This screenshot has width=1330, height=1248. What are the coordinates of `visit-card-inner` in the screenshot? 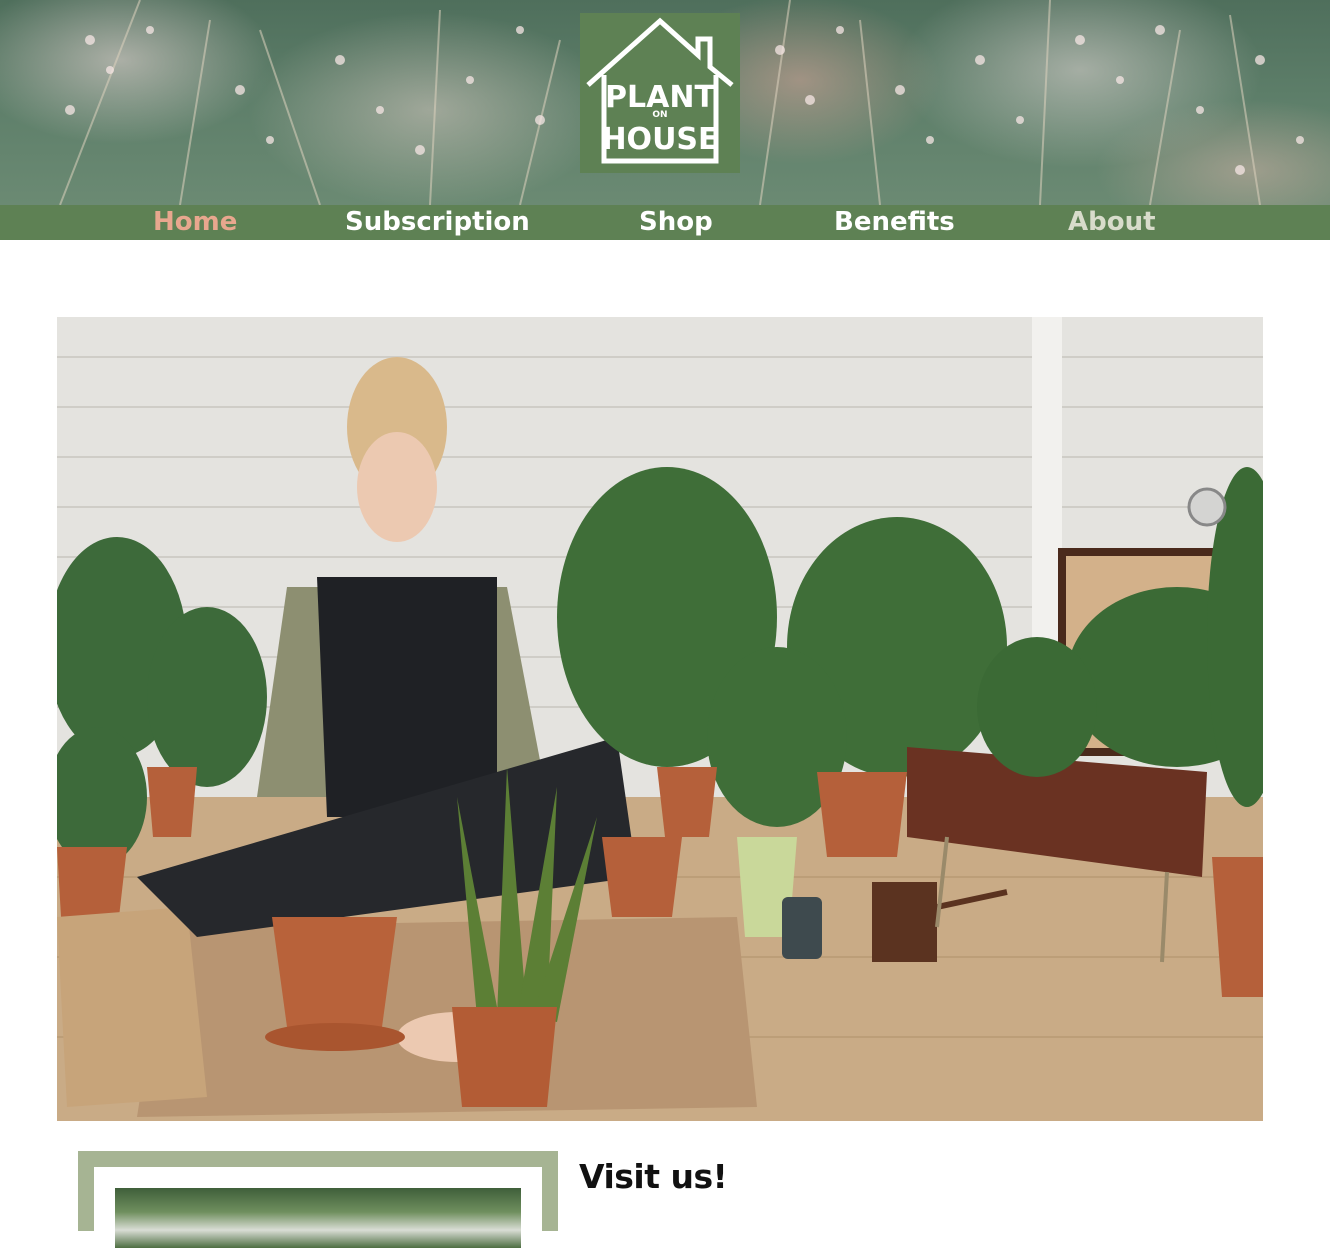 It's located at (318, 1207).